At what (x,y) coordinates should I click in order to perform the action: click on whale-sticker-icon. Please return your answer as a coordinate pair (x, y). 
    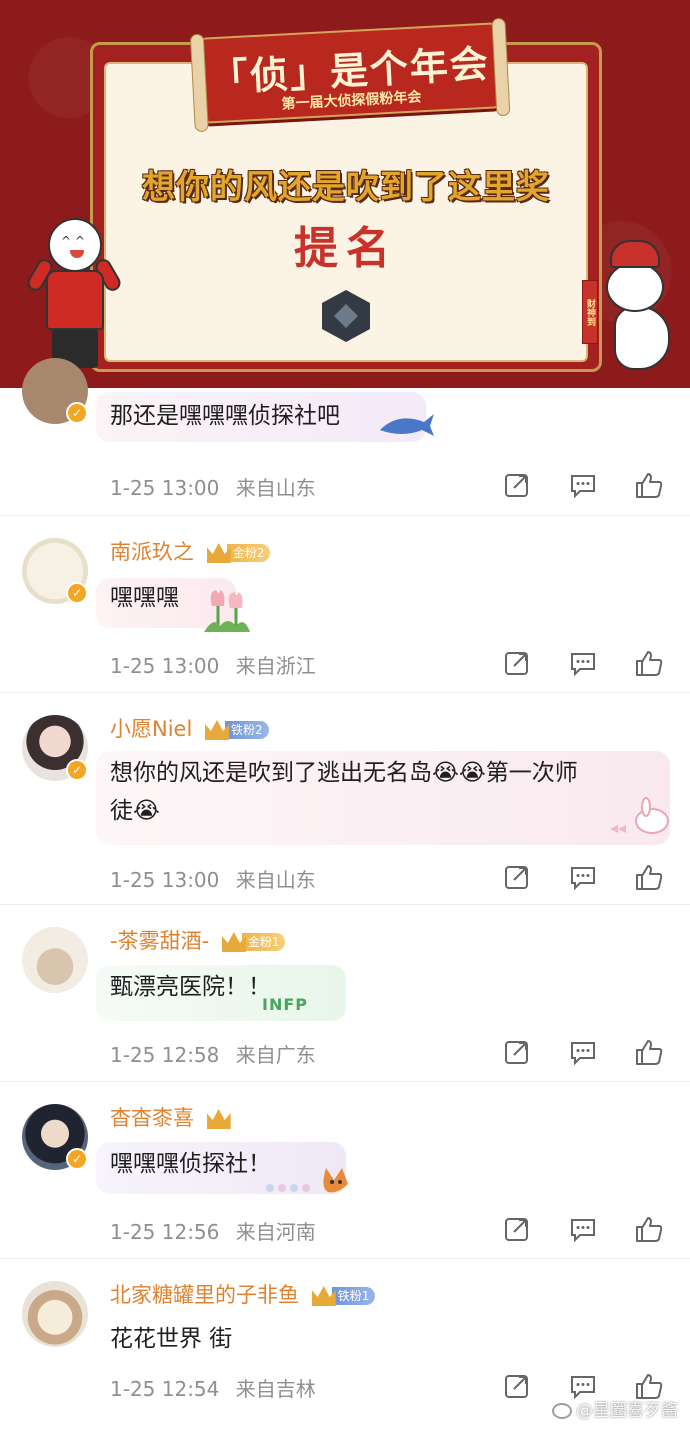
    Looking at the image, I should click on (407, 427).